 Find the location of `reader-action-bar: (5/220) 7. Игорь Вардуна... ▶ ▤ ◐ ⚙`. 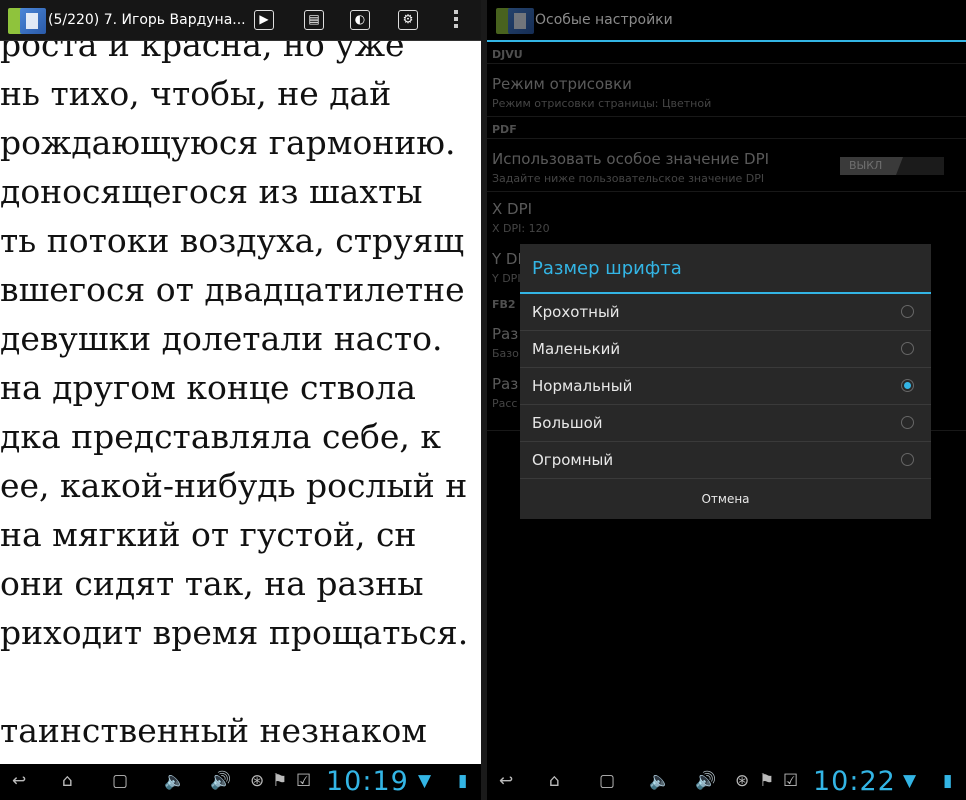

reader-action-bar: (5/220) 7. Игорь Вардуна... ▶ ▤ ◐ ⚙ is located at coordinates (240, 20).